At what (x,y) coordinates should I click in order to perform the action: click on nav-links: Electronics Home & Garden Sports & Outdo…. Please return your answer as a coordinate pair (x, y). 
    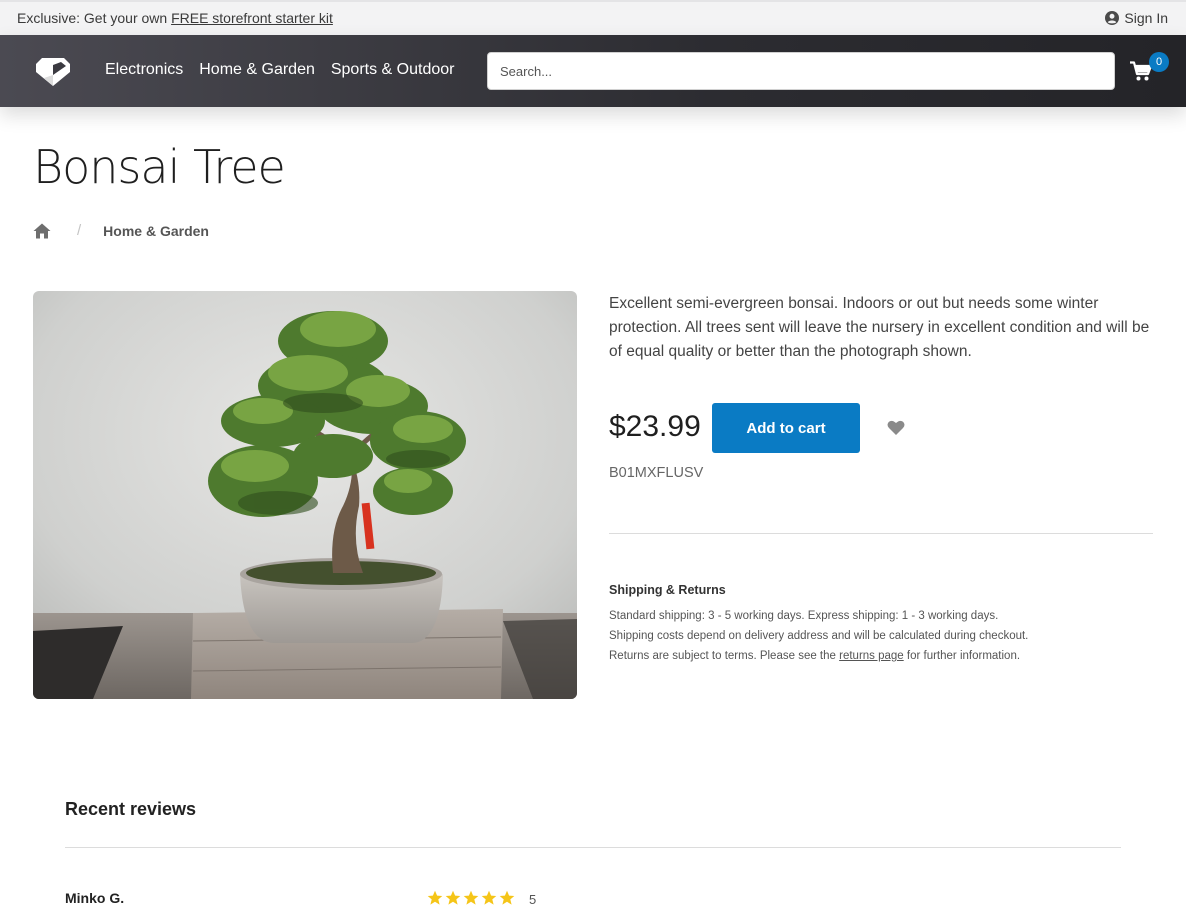
    Looking at the image, I should click on (279, 70).